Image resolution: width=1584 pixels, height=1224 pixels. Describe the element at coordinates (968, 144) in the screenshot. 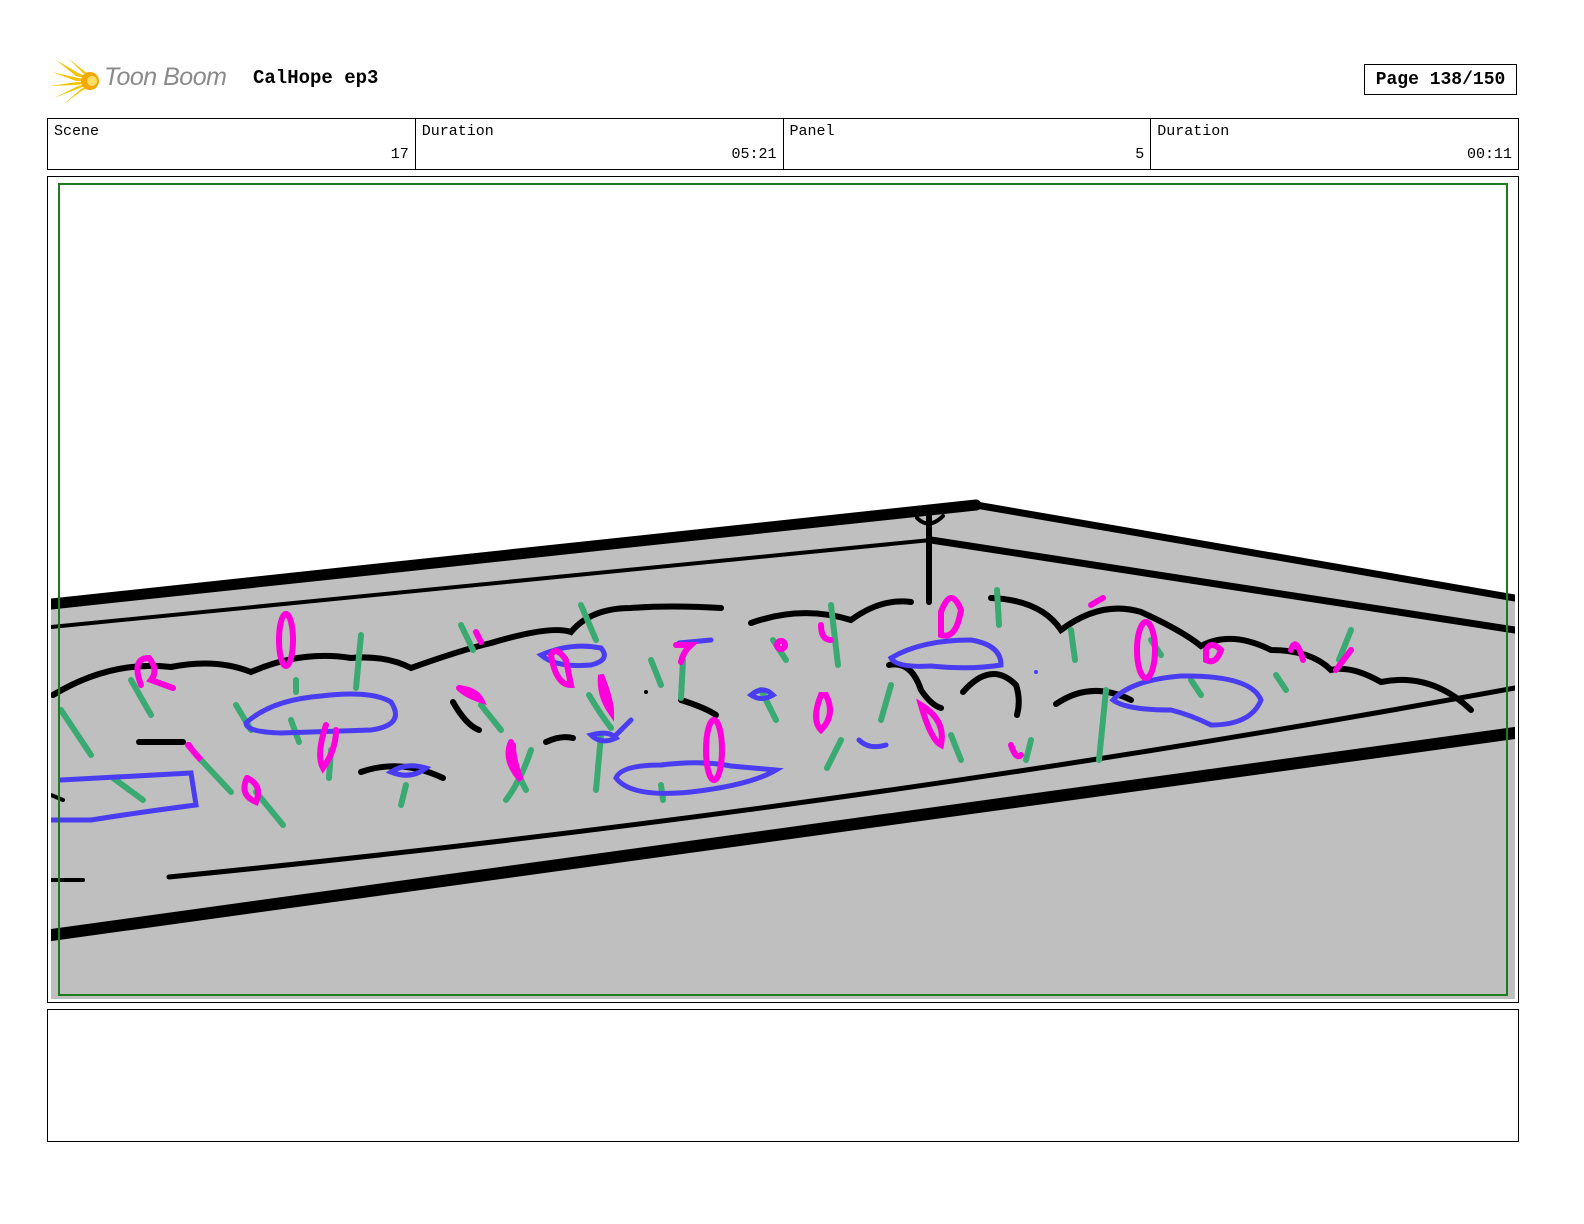

I see `panel-cell: Panel 5` at that location.